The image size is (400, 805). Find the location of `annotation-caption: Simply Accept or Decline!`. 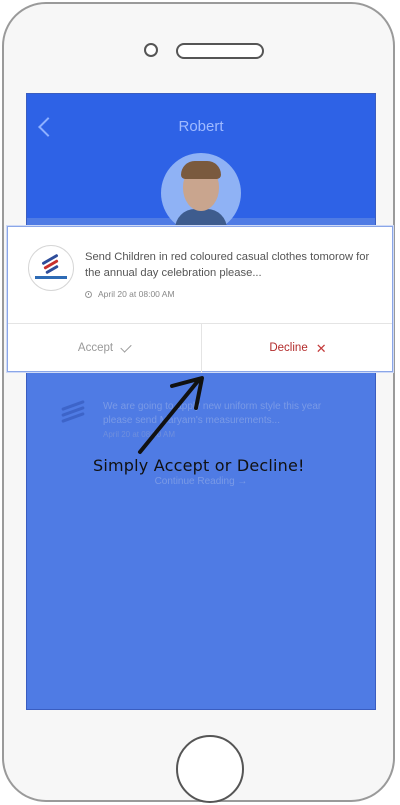

annotation-caption: Simply Accept or Decline! is located at coordinates (199, 465).